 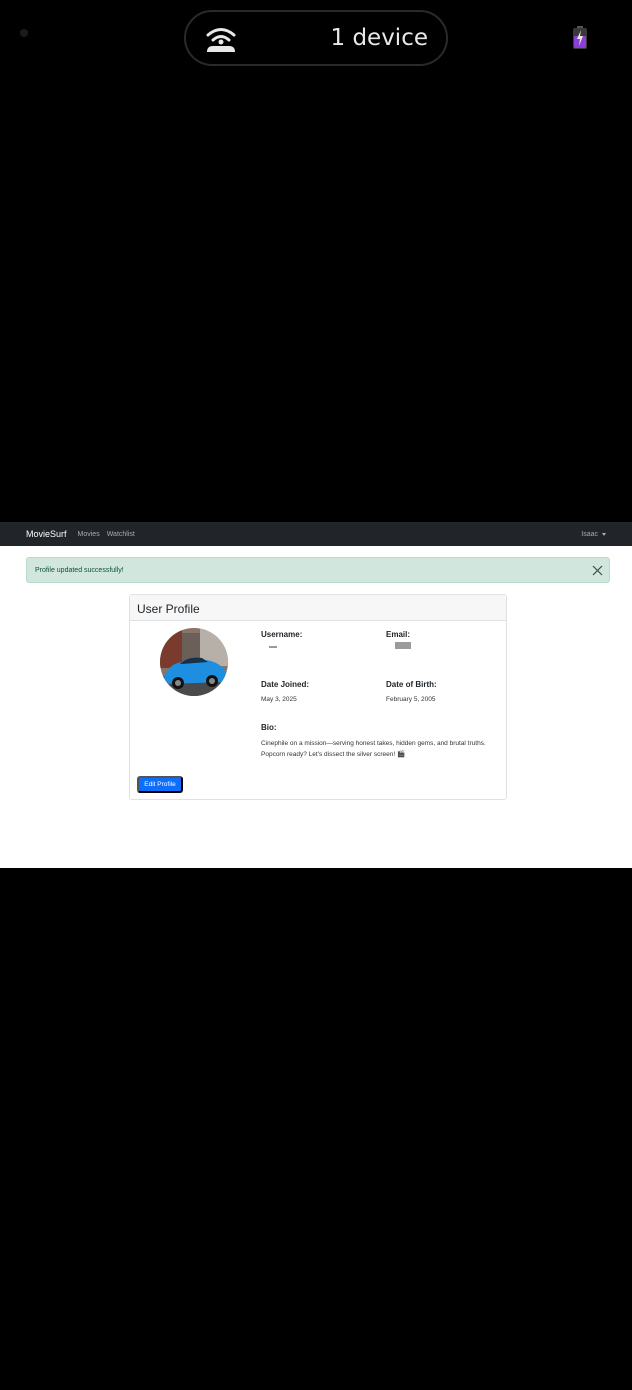 I want to click on wireless-sharing-icon, so click(x=221, y=40).